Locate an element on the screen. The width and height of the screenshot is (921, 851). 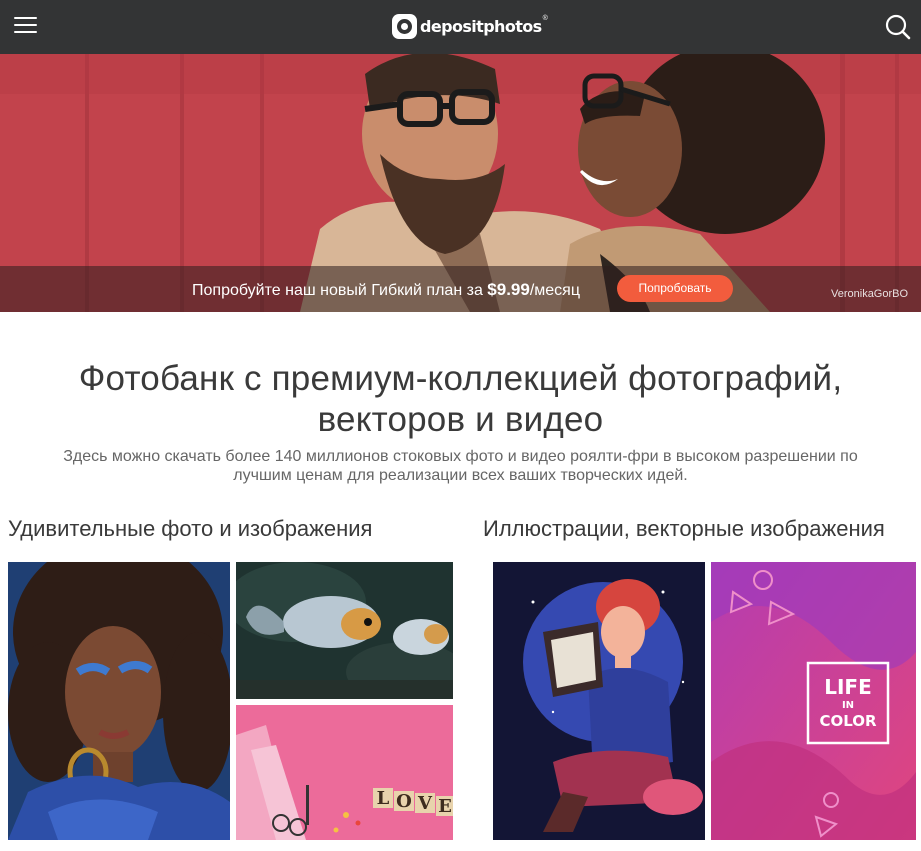
love-letters-image: L O V E is located at coordinates (344, 772).